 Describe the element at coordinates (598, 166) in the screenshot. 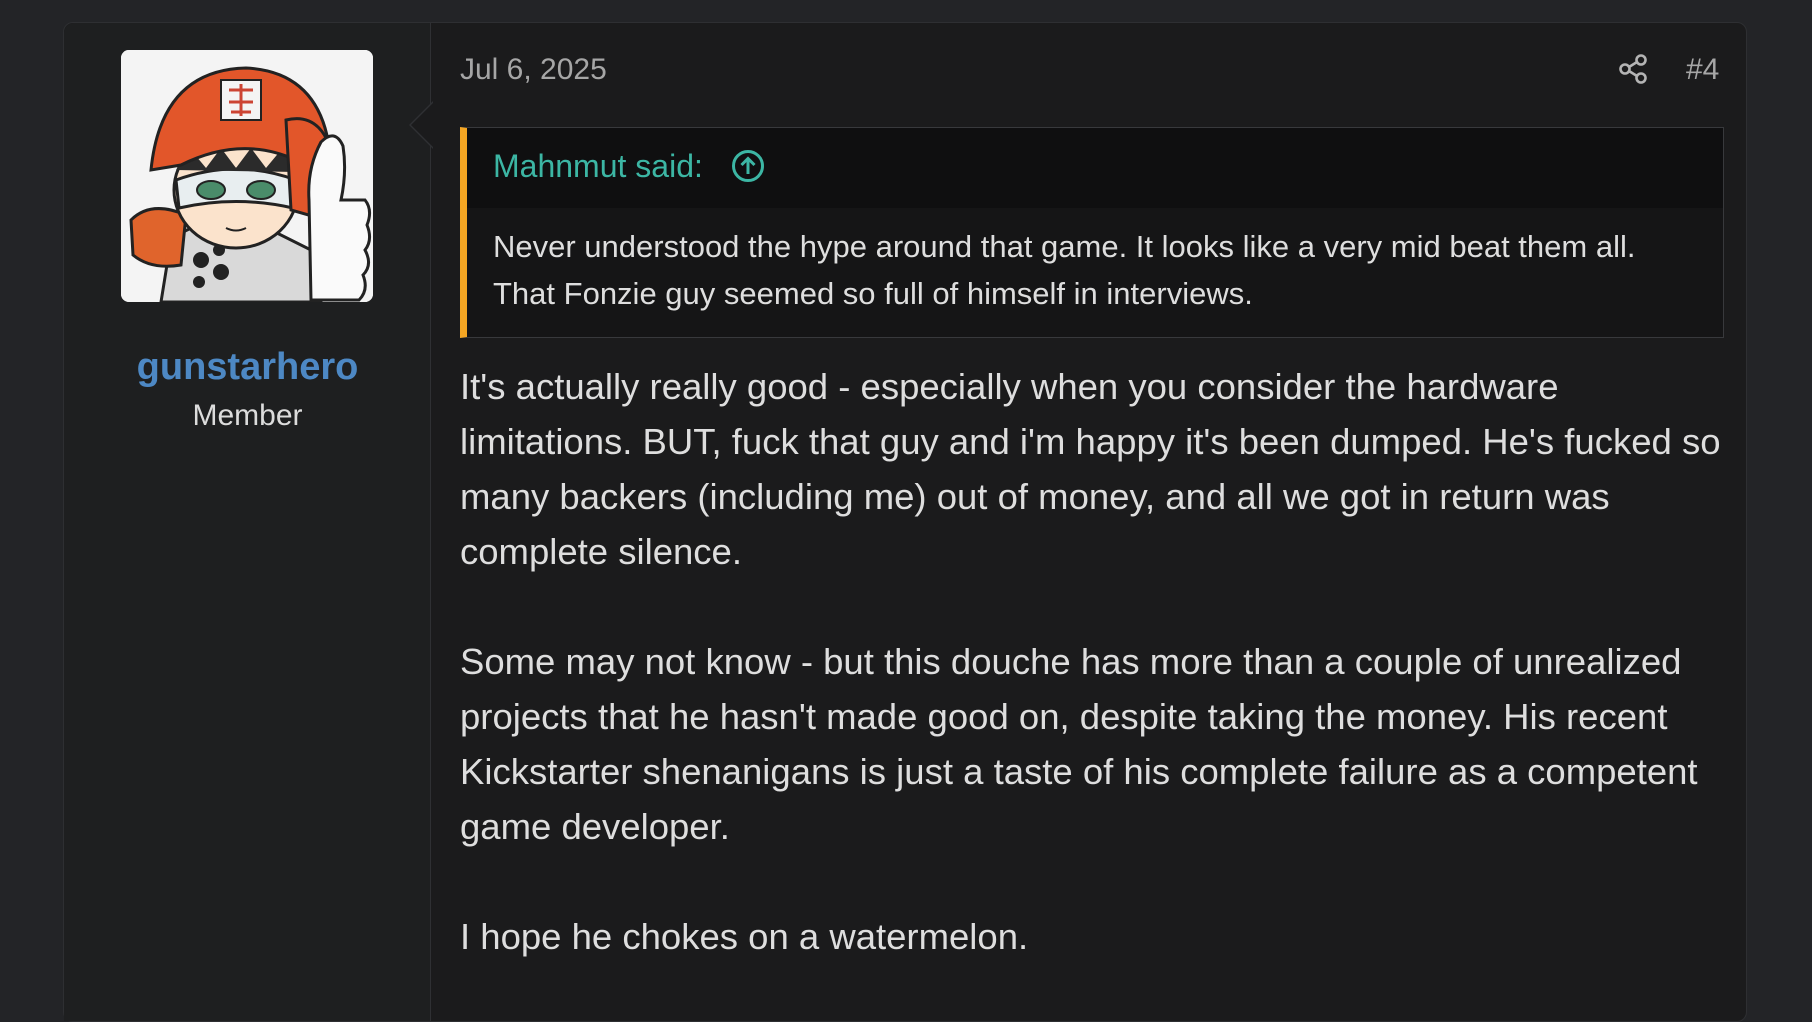

I see `quote-author: Mahnmut said:` at that location.